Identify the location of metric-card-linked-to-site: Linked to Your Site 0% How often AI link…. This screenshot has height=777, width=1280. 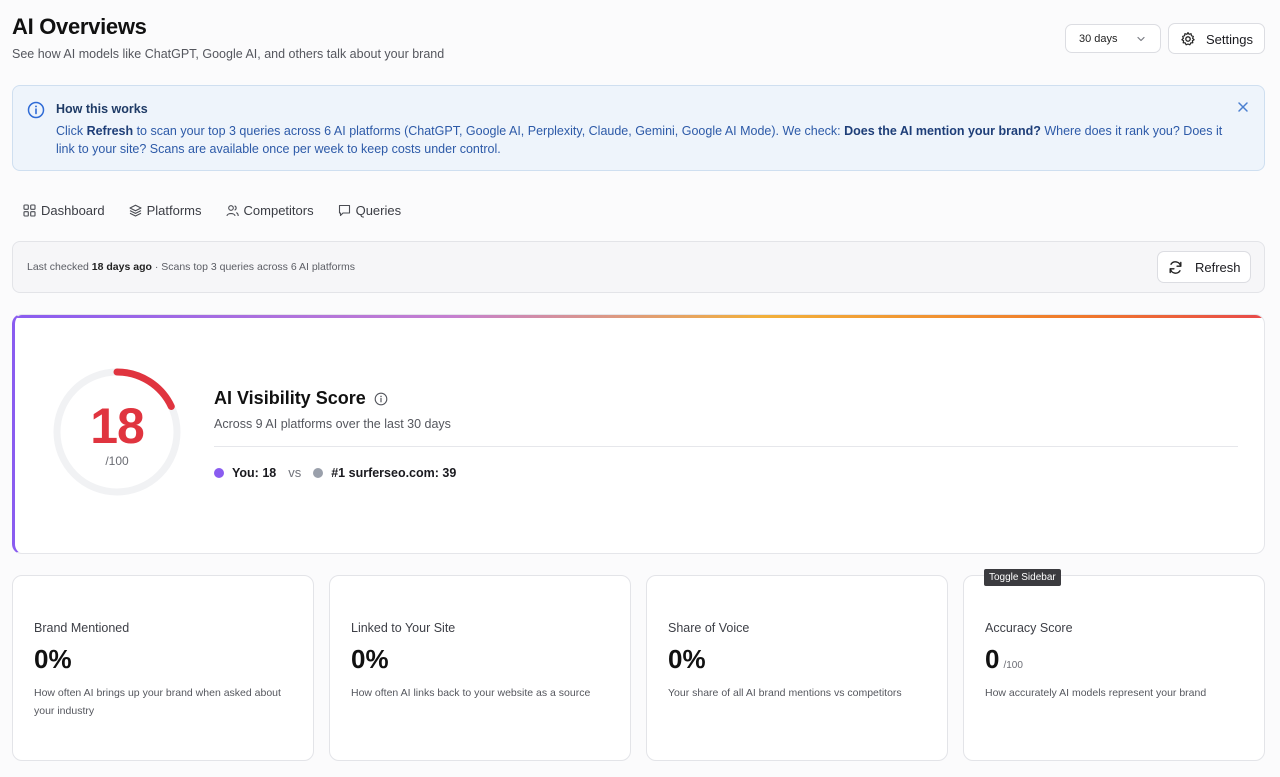
(480, 668).